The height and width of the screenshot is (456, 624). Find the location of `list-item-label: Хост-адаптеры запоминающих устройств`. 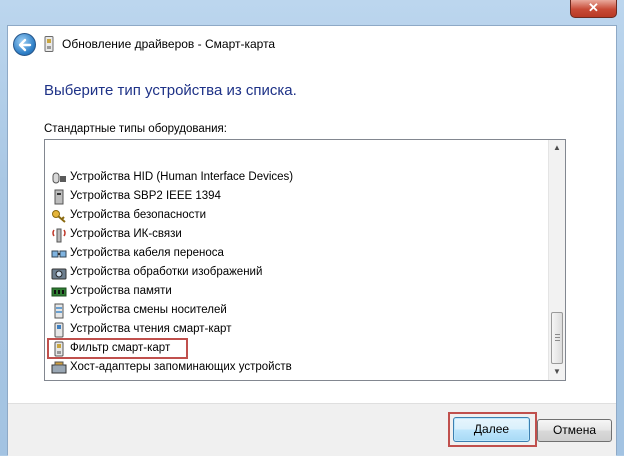

list-item-label: Хост-адаптеры запоминающих устройств is located at coordinates (181, 367).